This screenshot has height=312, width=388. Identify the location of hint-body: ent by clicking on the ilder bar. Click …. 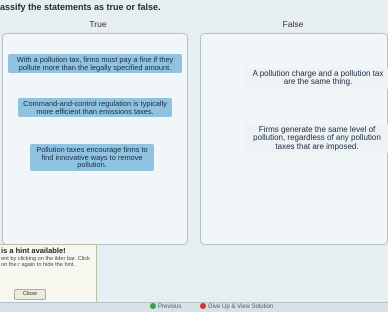
(45, 262).